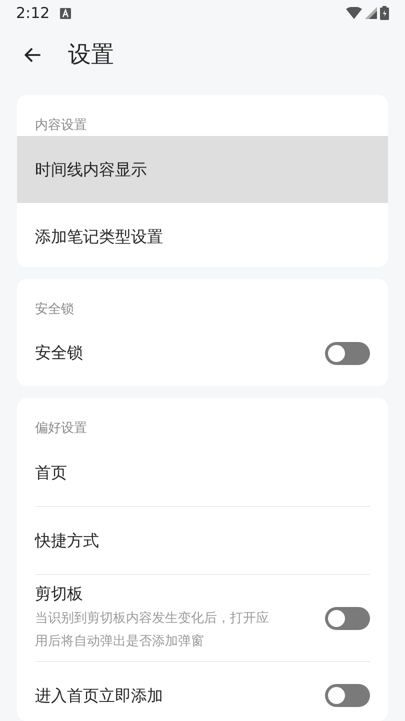 Image resolution: width=405 pixels, height=721 pixels. I want to click on section-title: 安全锁, so click(54, 309).